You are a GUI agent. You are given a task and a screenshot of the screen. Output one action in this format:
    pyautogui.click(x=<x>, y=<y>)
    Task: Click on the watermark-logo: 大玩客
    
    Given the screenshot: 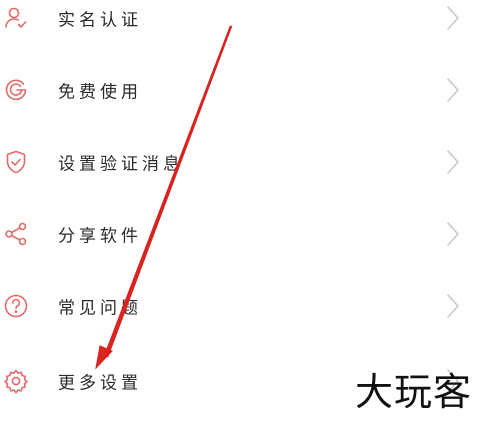 What is the action you would take?
    pyautogui.click(x=413, y=392)
    